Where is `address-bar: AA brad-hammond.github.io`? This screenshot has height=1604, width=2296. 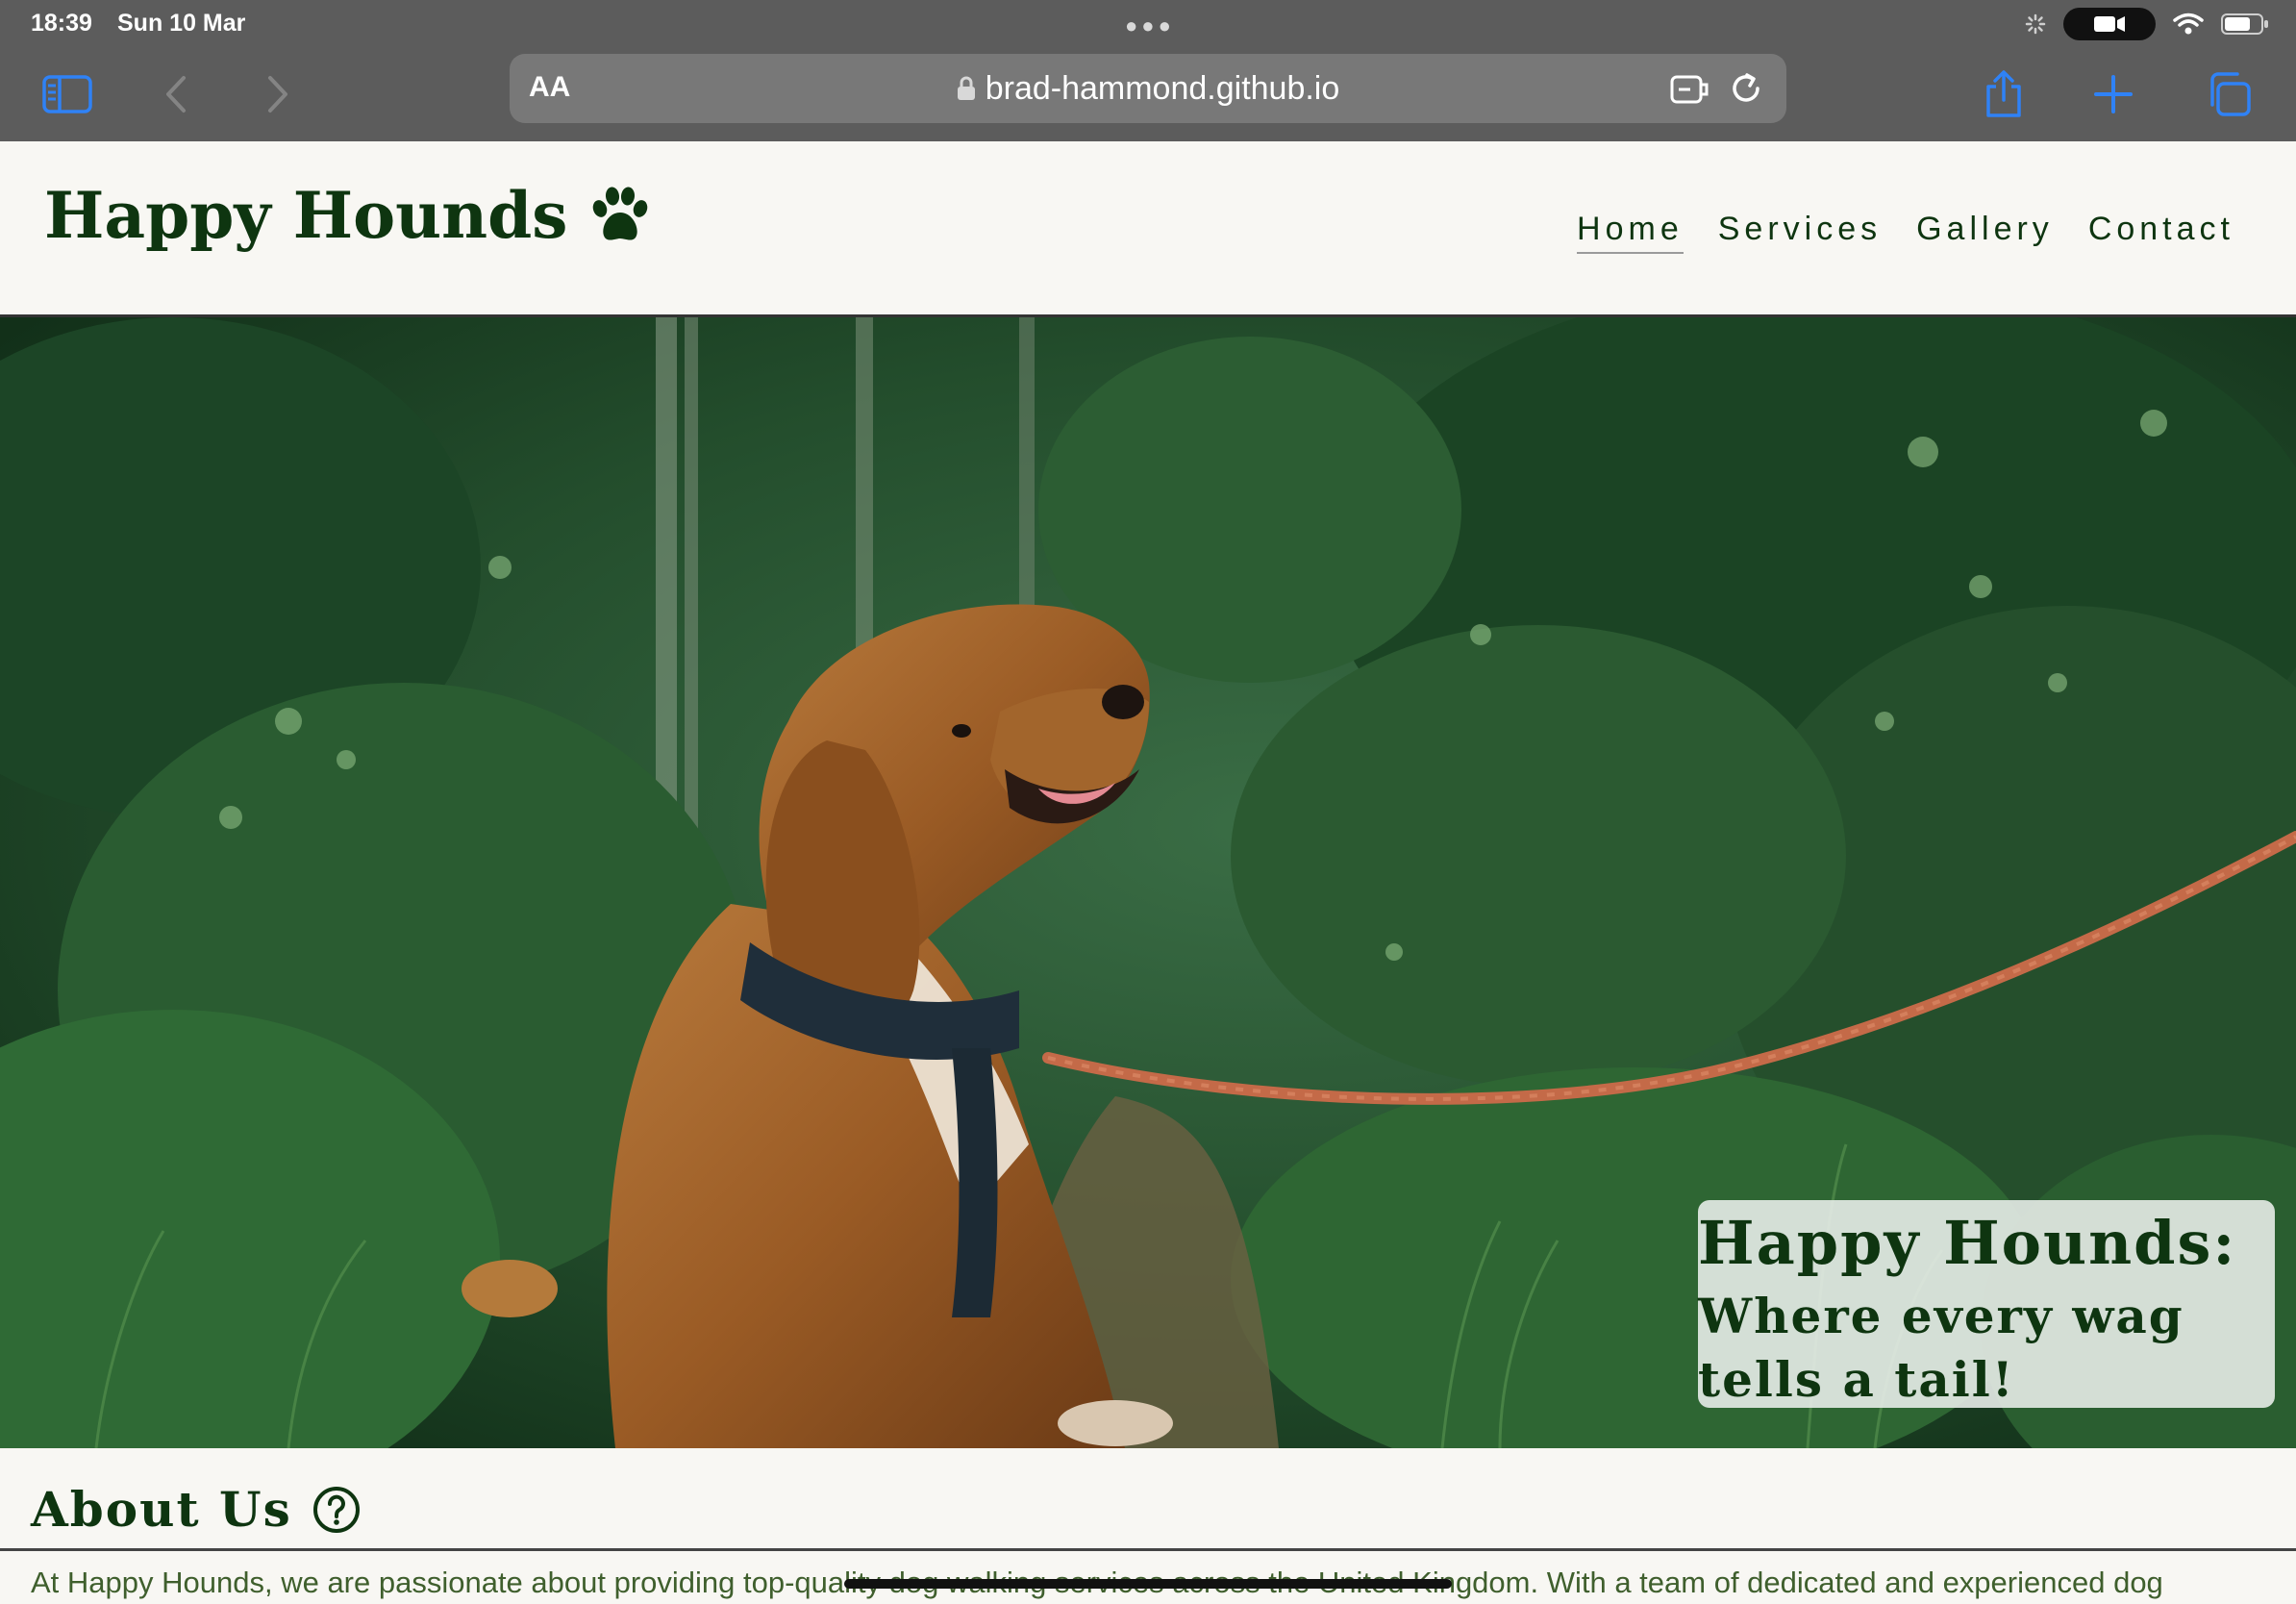 address-bar: AA brad-hammond.github.io is located at coordinates (1148, 88).